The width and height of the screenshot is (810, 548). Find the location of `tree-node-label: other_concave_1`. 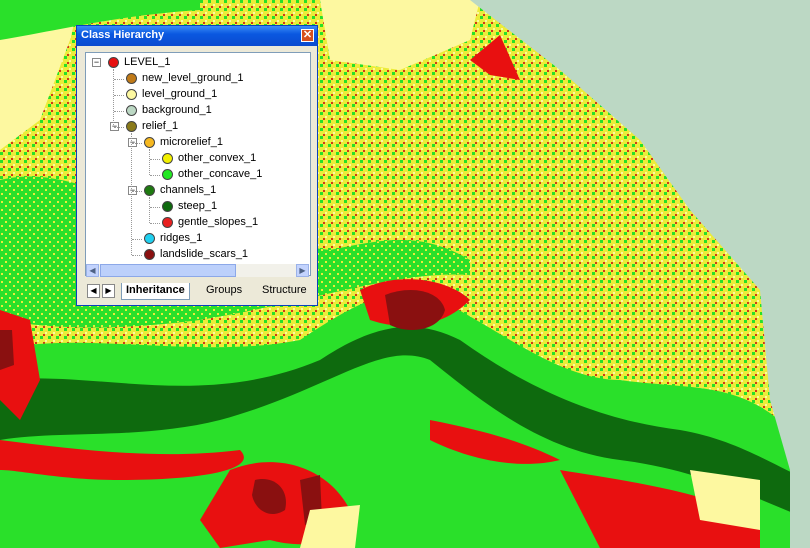

tree-node-label: other_concave_1 is located at coordinates (220, 174).